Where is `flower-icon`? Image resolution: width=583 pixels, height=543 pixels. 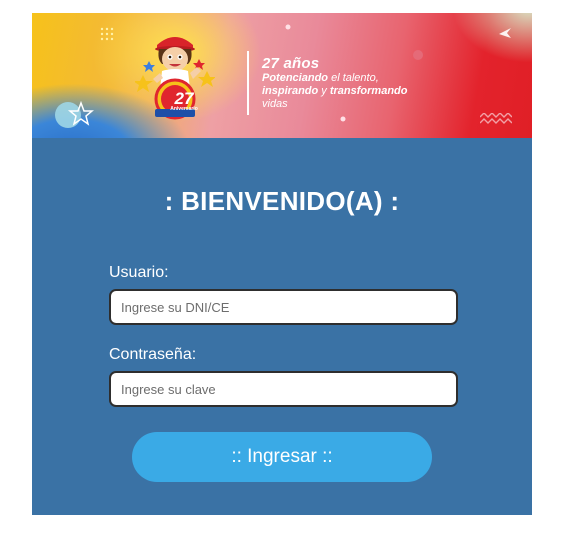 flower-icon is located at coordinates (418, 55).